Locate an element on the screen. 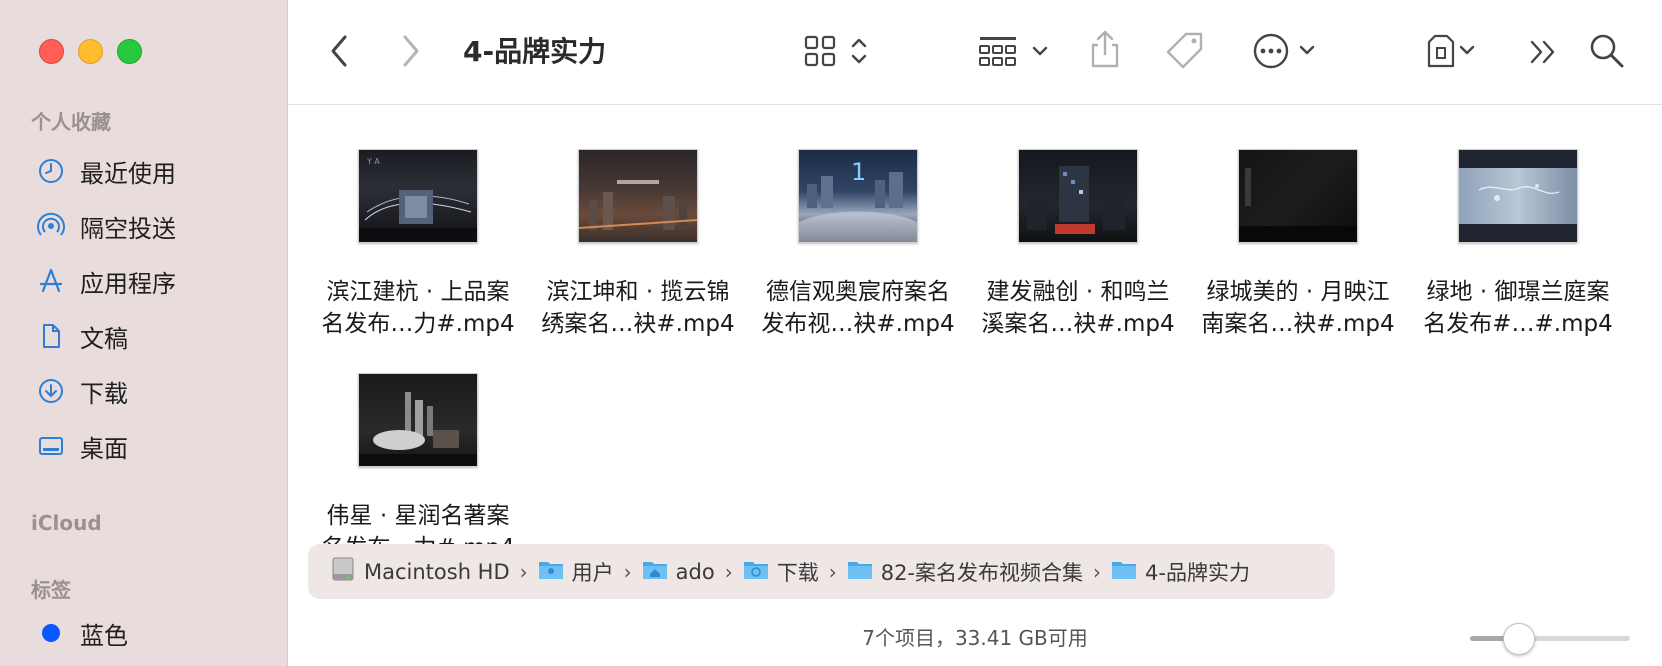 The width and height of the screenshot is (1662, 666). forward-button is located at coordinates (411, 51).